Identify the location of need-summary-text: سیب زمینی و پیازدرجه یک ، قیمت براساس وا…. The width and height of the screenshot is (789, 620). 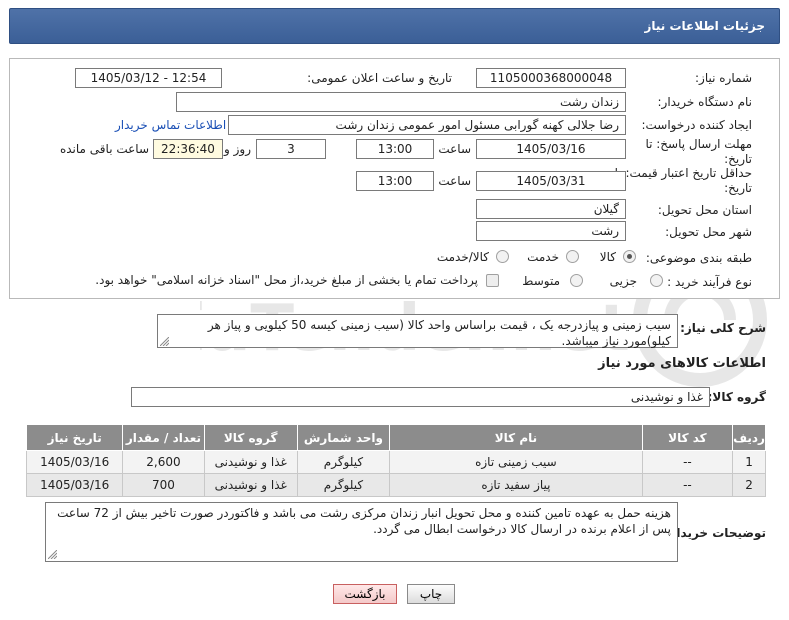
(439, 333).